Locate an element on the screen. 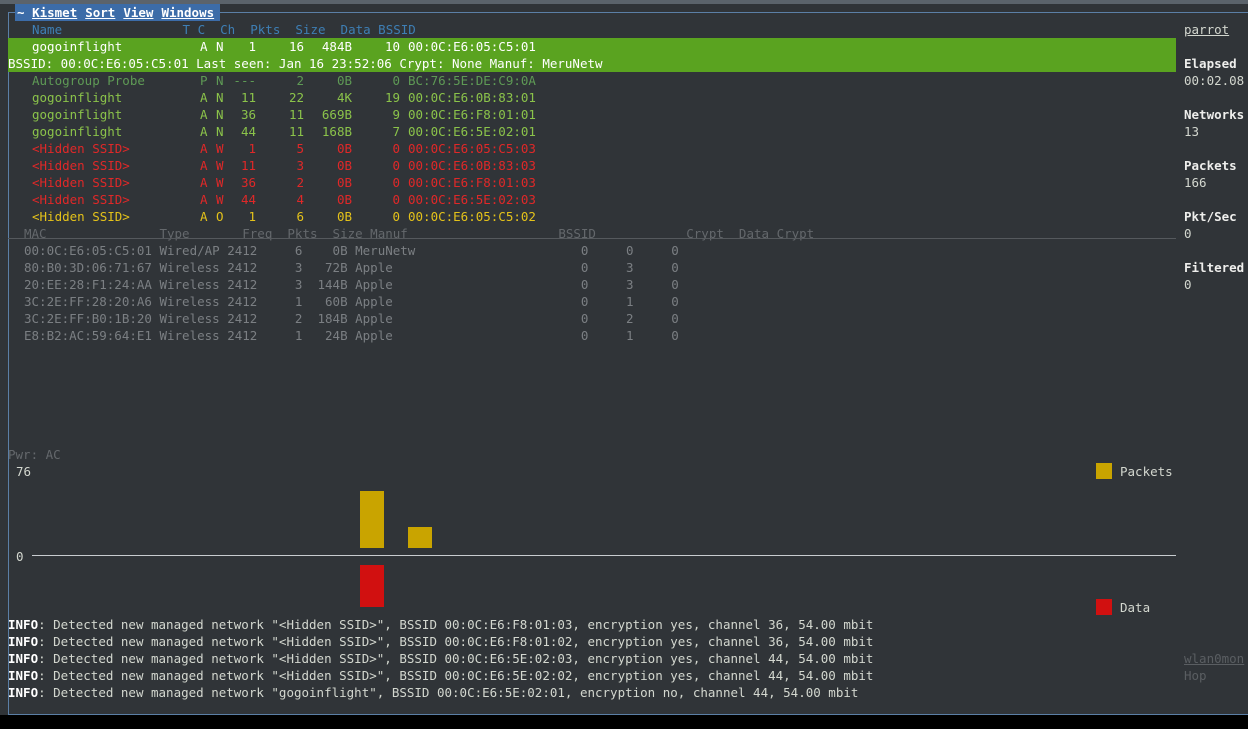 Image resolution: width=1248 pixels, height=729 pixels. network-packets: 22 is located at coordinates (296, 97).